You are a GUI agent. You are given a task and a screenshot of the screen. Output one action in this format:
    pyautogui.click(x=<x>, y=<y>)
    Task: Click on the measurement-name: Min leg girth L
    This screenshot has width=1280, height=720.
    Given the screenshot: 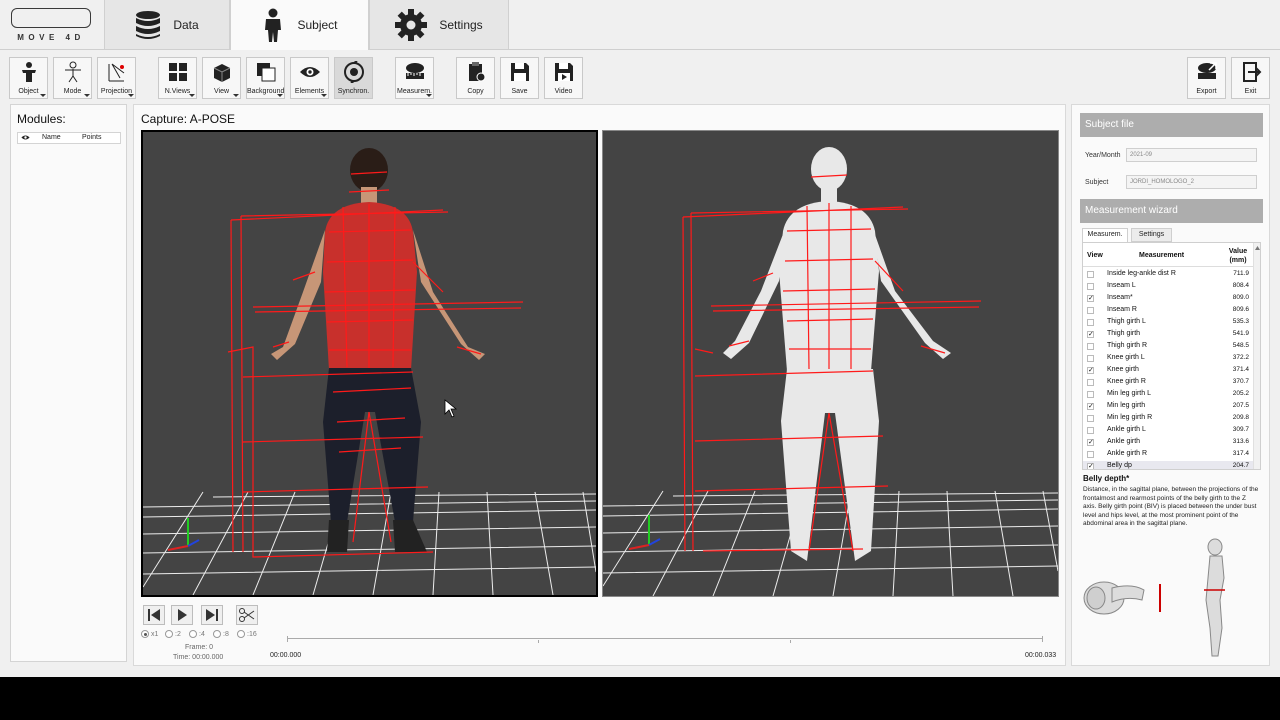 What is the action you would take?
    pyautogui.click(x=1129, y=393)
    